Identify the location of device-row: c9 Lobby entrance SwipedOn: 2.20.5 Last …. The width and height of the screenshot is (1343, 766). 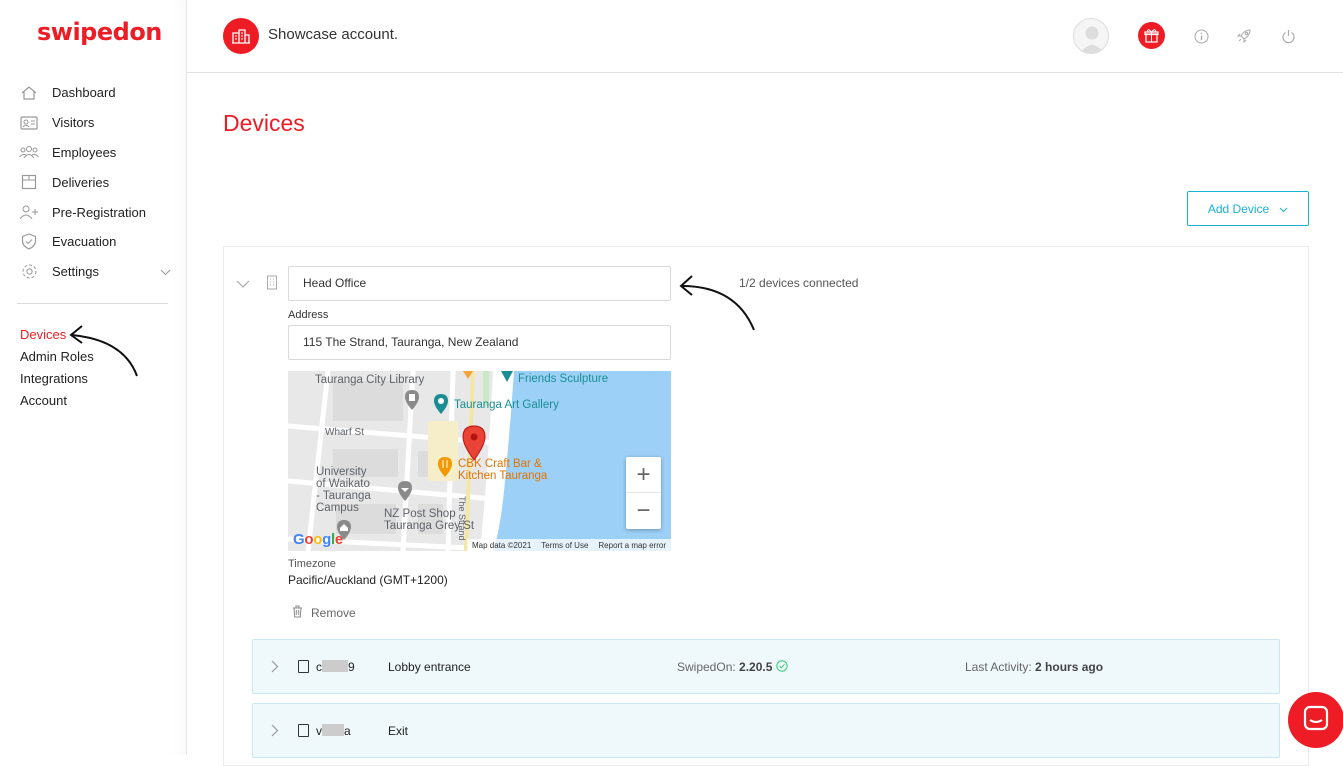
(766, 666).